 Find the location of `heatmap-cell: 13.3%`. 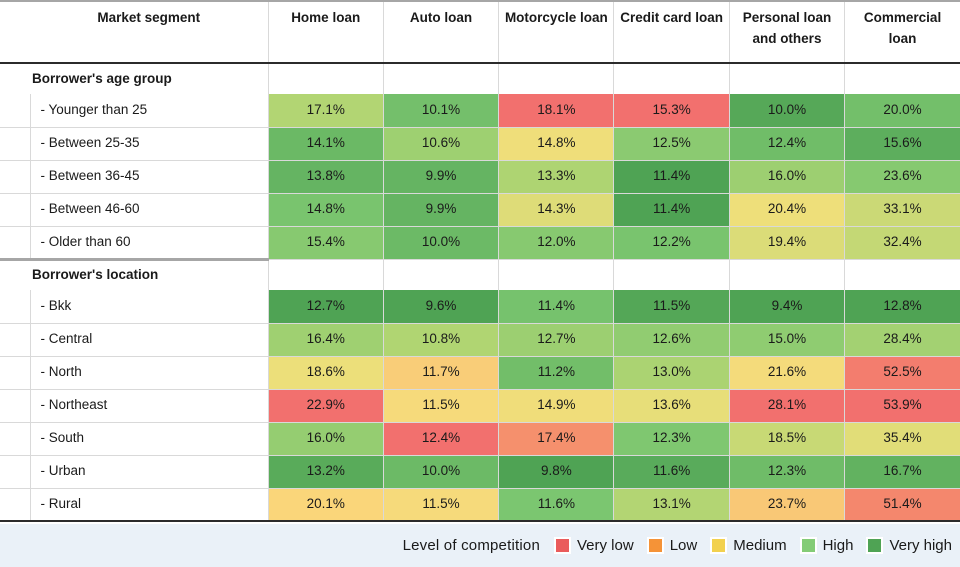

heatmap-cell: 13.3% is located at coordinates (556, 177).